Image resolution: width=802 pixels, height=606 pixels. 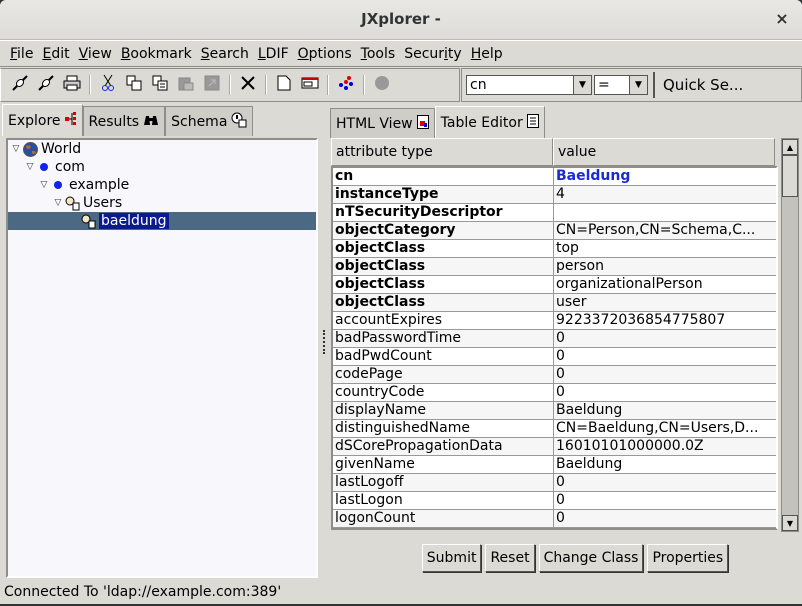 I want to click on tree-node-baeldung: baeldung, so click(x=162, y=221).